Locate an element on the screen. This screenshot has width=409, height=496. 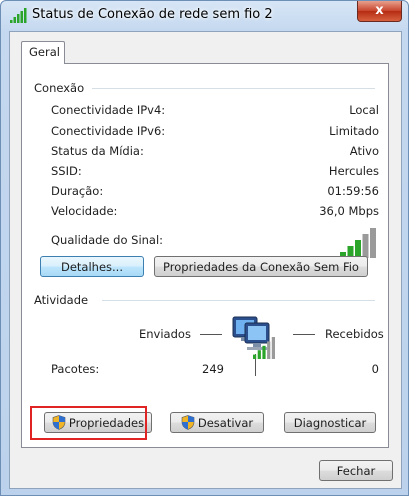
activity-header: Atividade is located at coordinates (65, 300).